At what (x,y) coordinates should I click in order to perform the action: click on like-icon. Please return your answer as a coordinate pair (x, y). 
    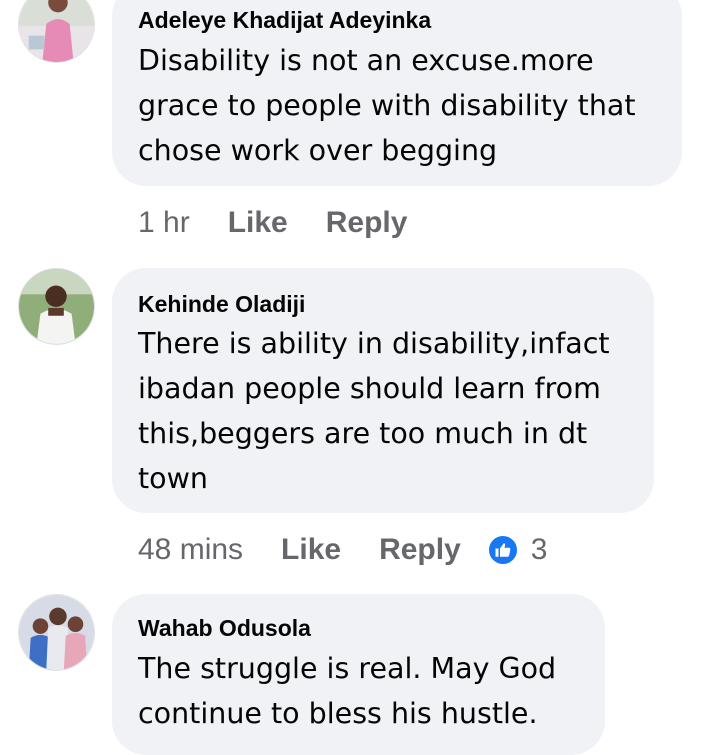
    Looking at the image, I should click on (502, 550).